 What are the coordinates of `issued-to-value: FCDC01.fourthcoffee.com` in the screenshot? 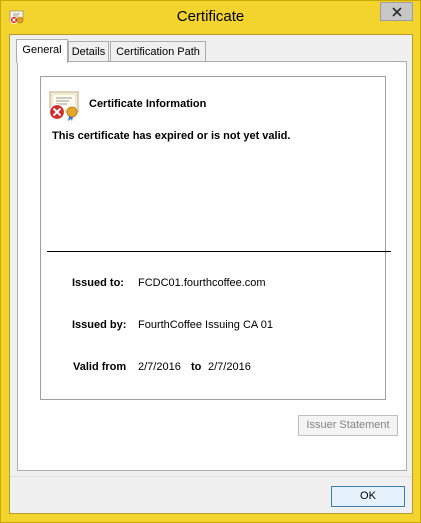 It's located at (202, 283).